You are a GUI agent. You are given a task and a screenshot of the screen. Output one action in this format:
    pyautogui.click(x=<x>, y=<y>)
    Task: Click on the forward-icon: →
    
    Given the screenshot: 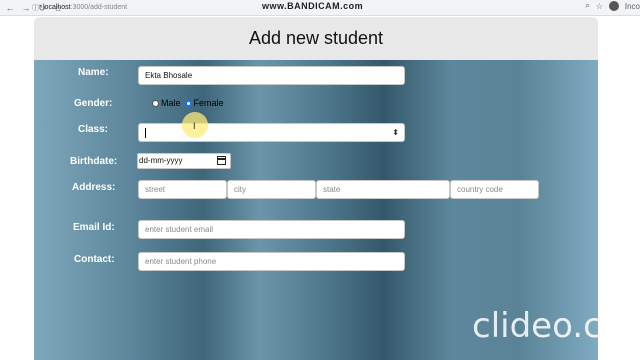 What is the action you would take?
    pyautogui.click(x=26, y=8)
    